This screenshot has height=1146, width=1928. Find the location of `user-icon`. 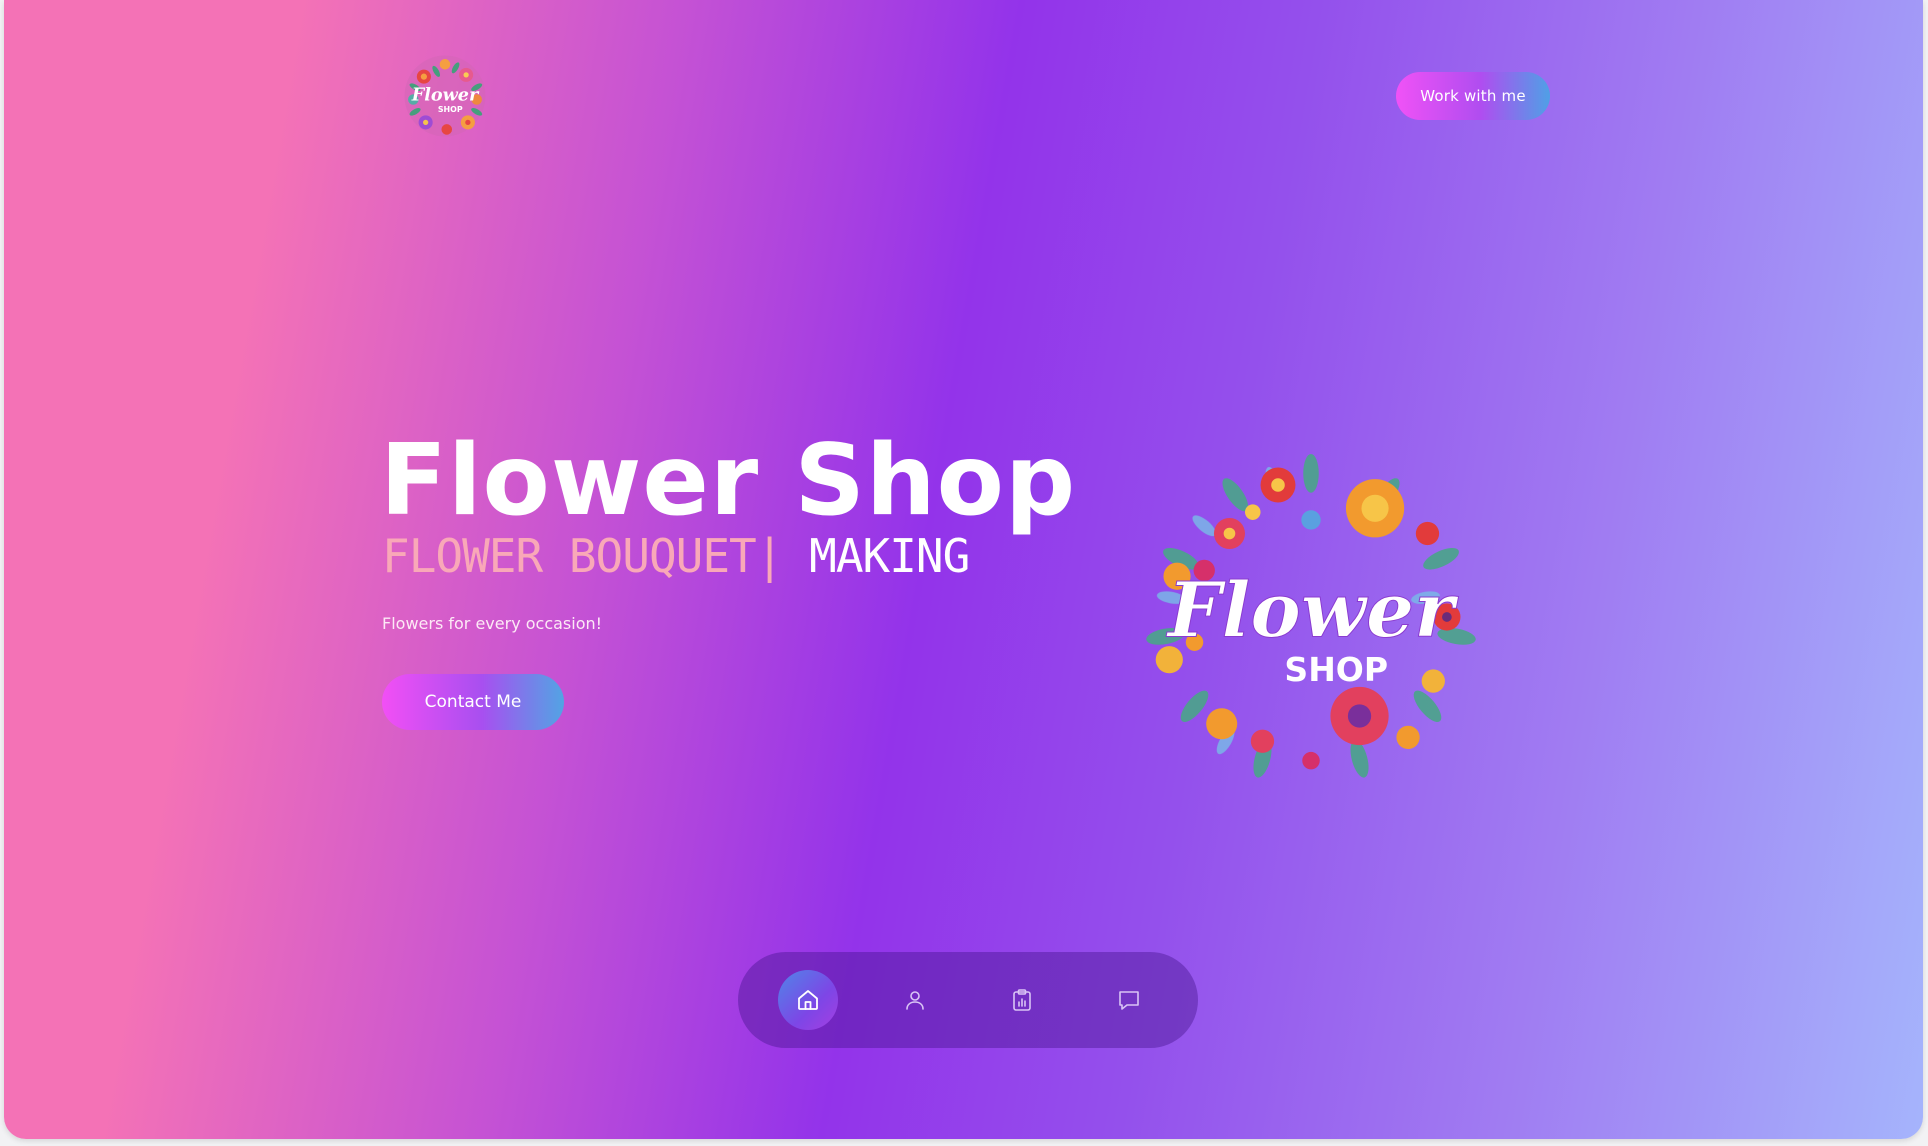

user-icon is located at coordinates (914, 1000).